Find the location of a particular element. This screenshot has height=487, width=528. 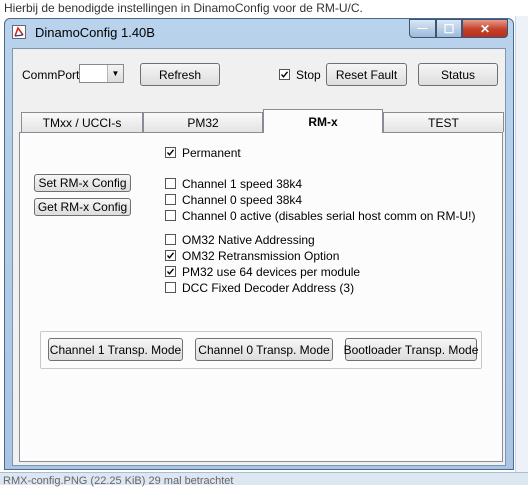

stop-checkbox is located at coordinates (284, 74).